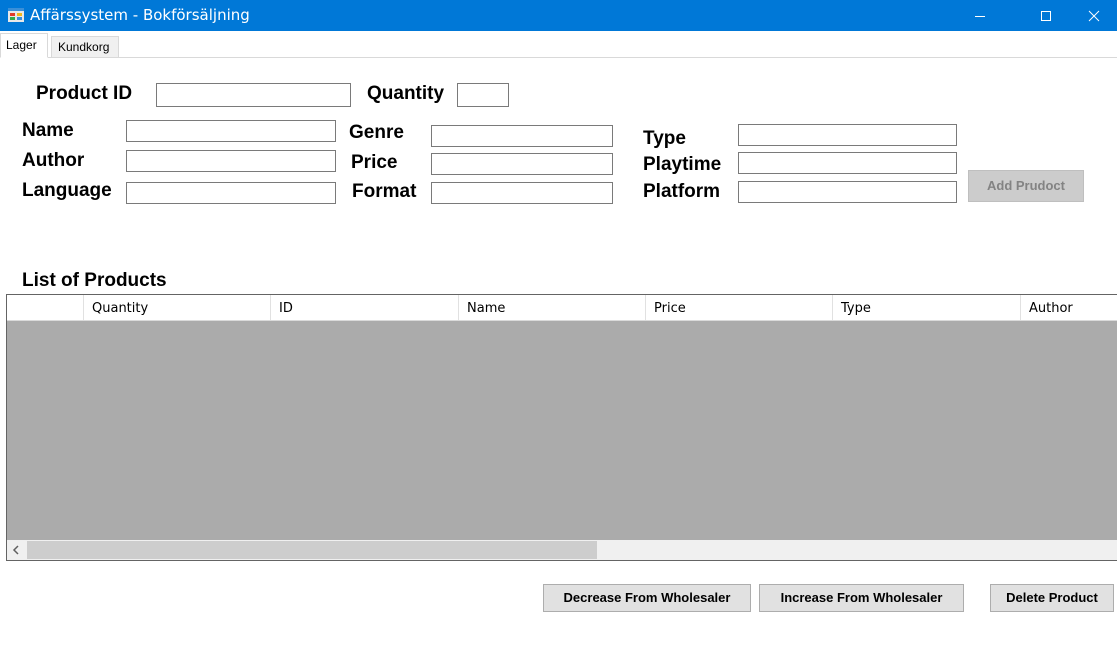 Image resolution: width=1117 pixels, height=662 pixels. I want to click on chevron-left-icon, so click(15, 550).